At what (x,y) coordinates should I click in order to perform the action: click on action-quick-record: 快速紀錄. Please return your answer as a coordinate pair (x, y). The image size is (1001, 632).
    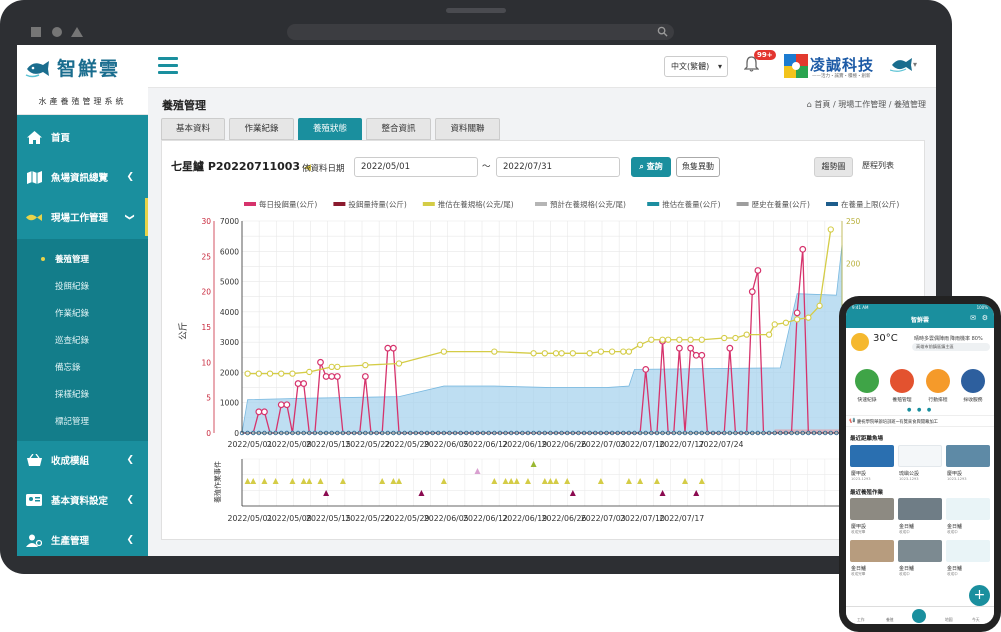
    Looking at the image, I should click on (867, 399).